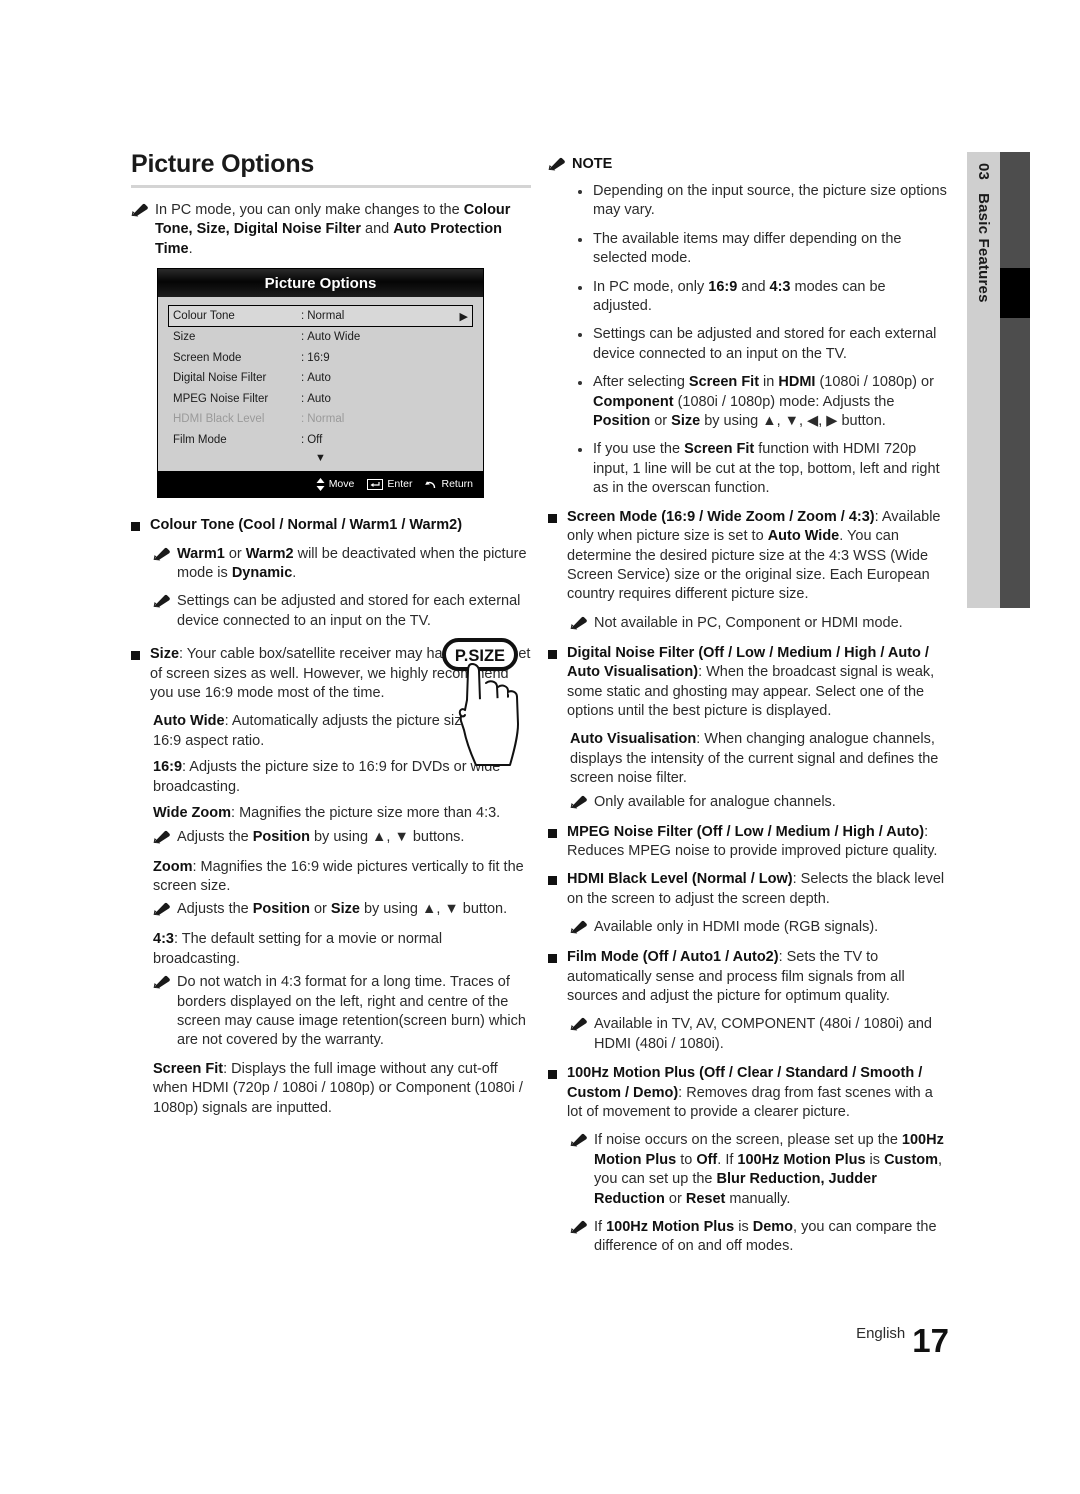 The image size is (1080, 1494). I want to click on chapter-label: Basic Features, so click(983, 248).